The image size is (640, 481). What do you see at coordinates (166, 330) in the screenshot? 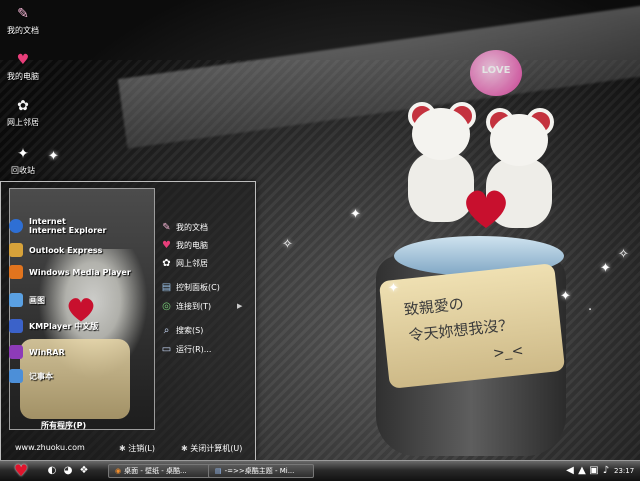
I see `search-icon: ⌕` at bounding box center [166, 330].